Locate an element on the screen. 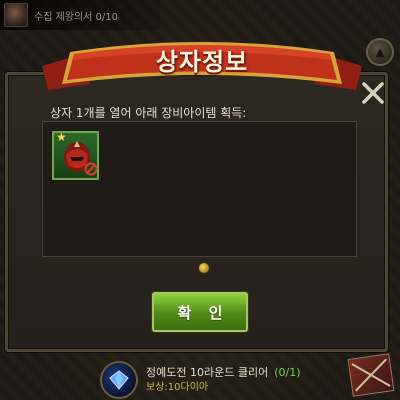  scroll-up-button: ▲ is located at coordinates (380, 52).